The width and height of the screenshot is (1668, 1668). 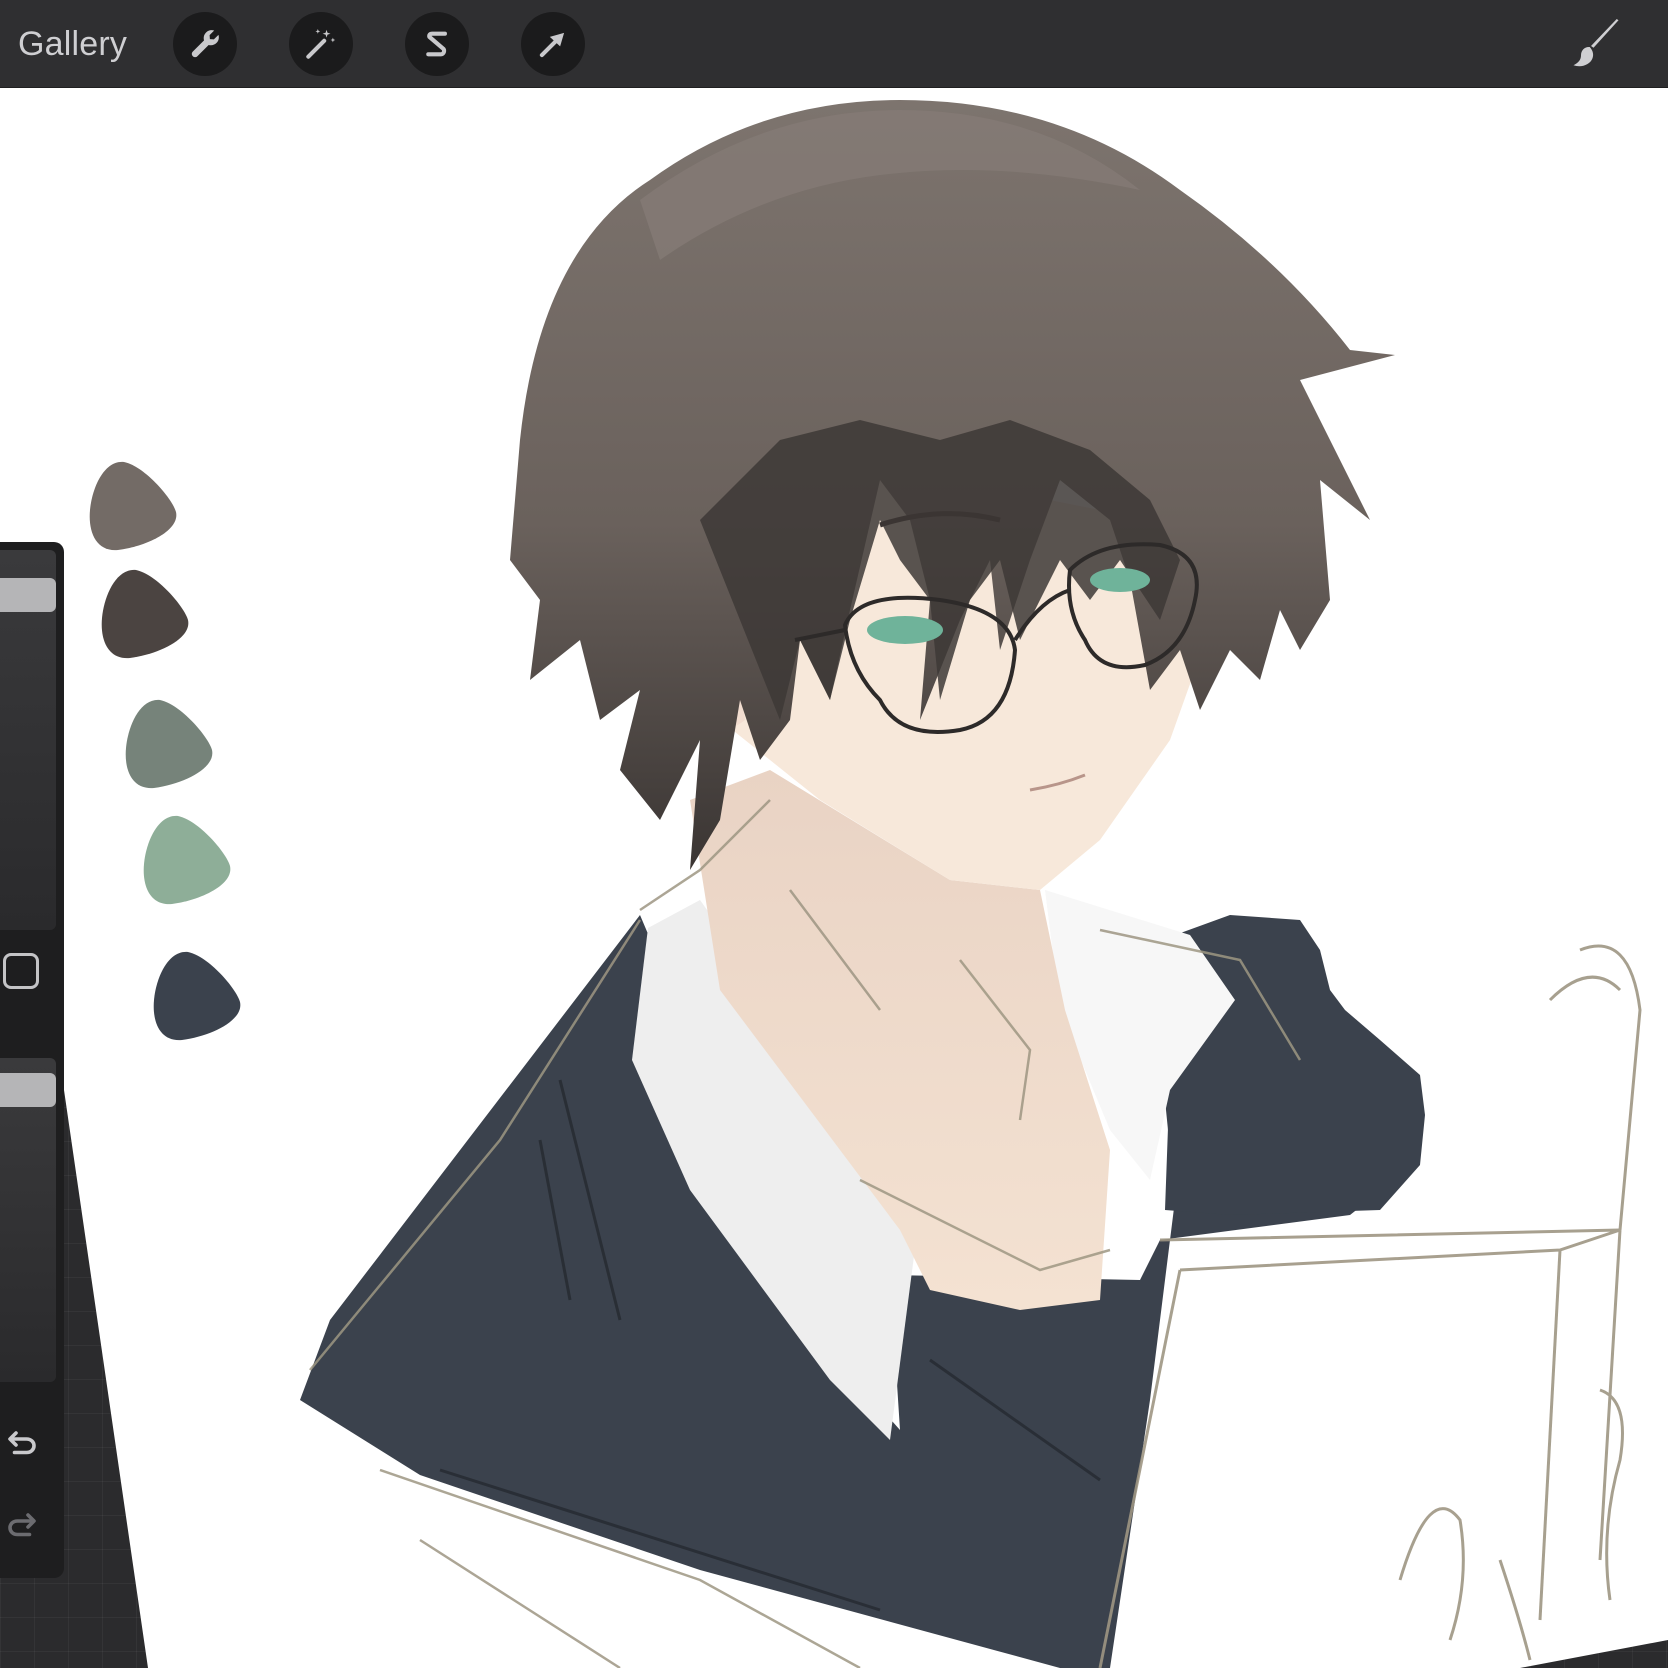 I want to click on wrench-icon, so click(x=205, y=44).